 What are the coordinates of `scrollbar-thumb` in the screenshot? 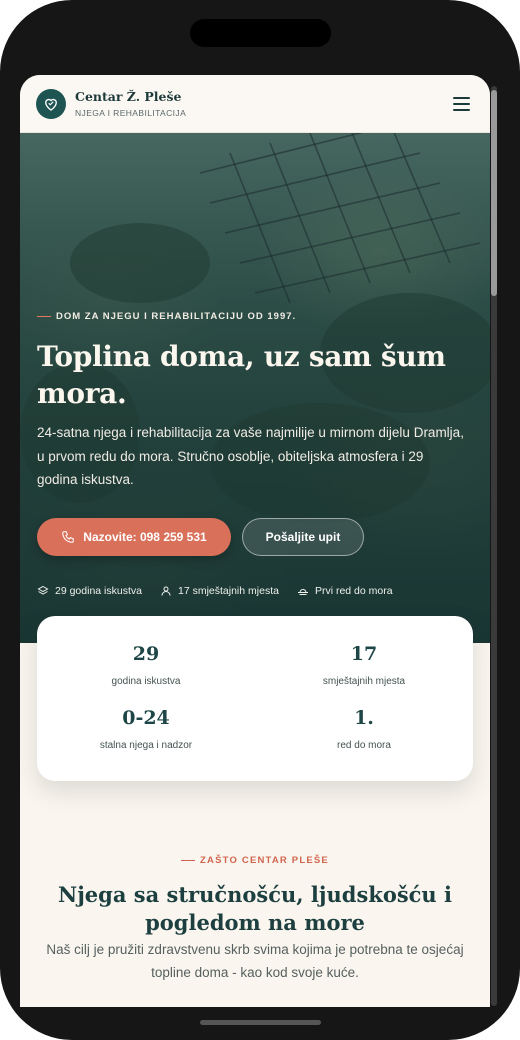 It's located at (494, 193).